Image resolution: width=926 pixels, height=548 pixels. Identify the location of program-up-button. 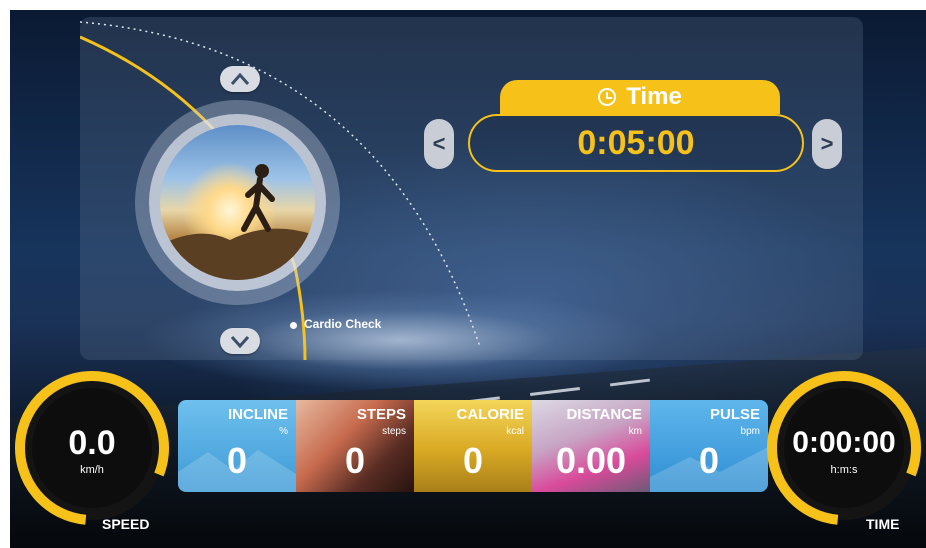
(240, 79).